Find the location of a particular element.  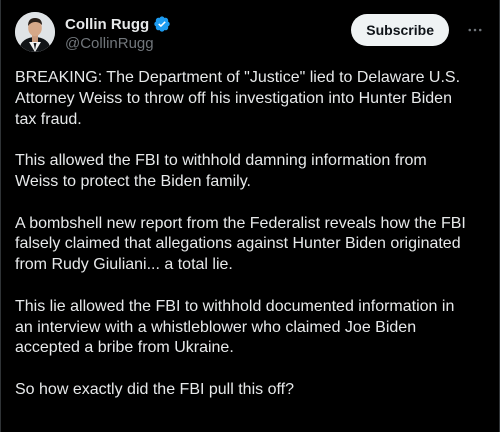

name-row: Collin Rugg is located at coordinates (118, 24).